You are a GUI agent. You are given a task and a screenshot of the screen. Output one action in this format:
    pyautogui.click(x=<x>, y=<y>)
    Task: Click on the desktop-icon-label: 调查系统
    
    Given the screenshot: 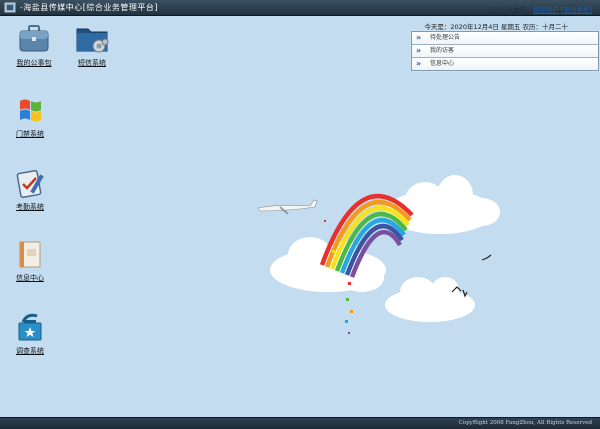 What is the action you would take?
    pyautogui.click(x=30, y=351)
    